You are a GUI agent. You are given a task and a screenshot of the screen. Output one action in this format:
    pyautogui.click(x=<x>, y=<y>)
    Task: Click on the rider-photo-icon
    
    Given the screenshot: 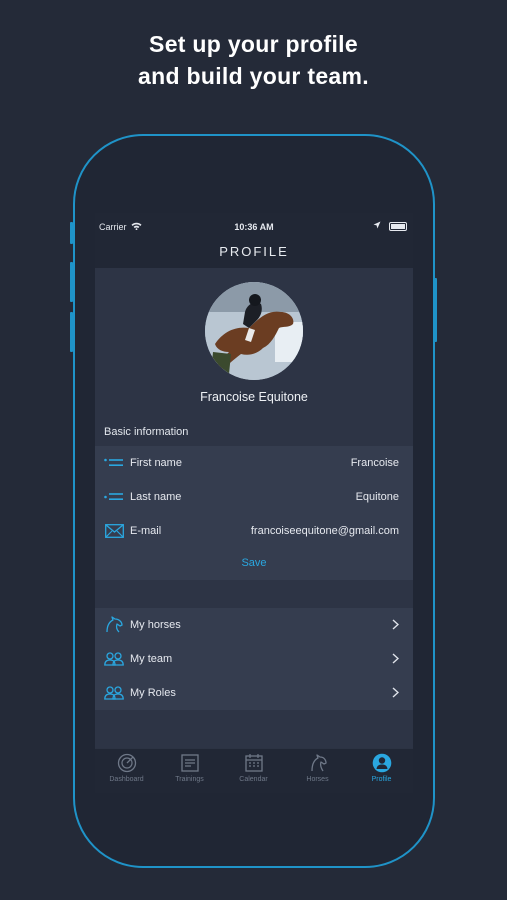 What is the action you would take?
    pyautogui.click(x=254, y=331)
    